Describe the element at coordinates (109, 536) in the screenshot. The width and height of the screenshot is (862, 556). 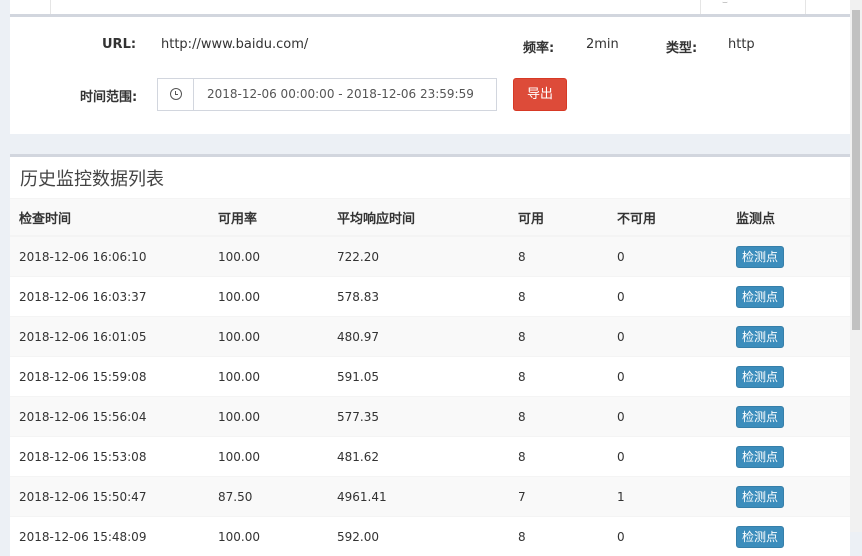
I see `cell-time: 2018-12-06 15:48:09` at that location.